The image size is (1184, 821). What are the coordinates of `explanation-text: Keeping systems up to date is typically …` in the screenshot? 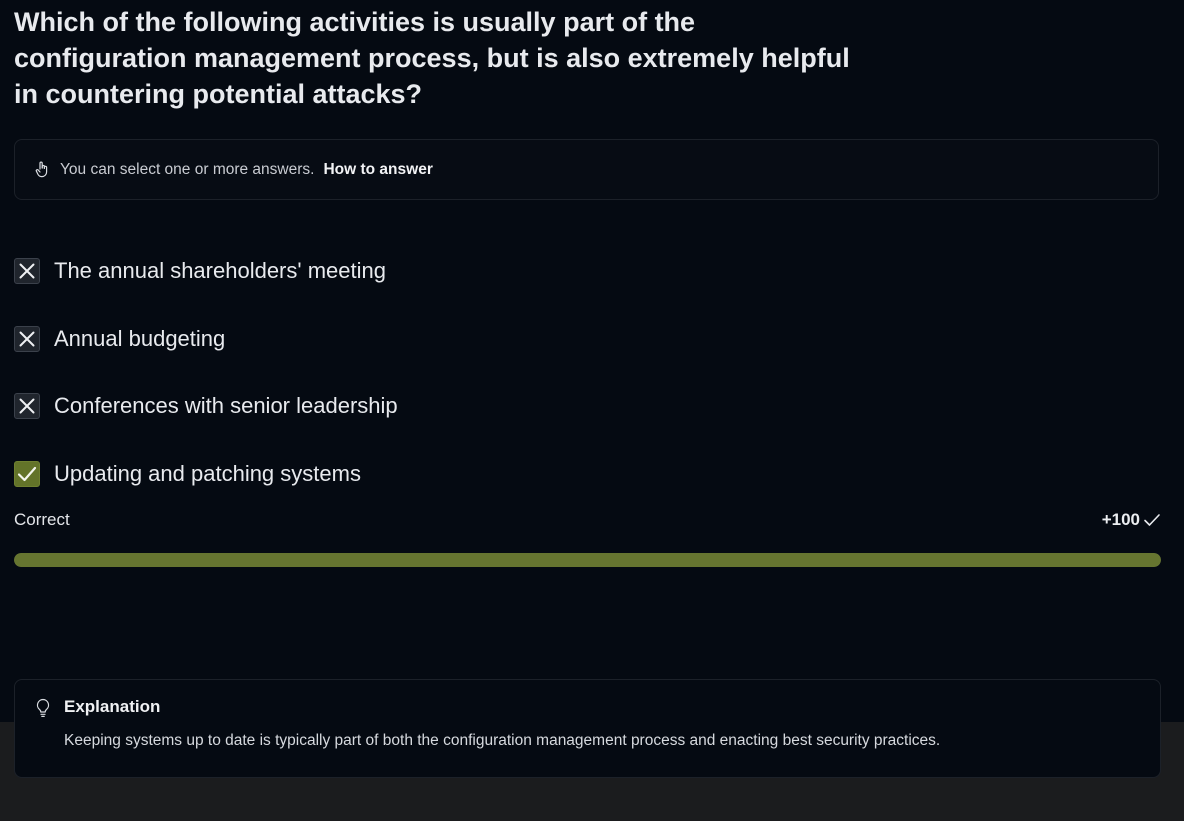 It's located at (502, 740).